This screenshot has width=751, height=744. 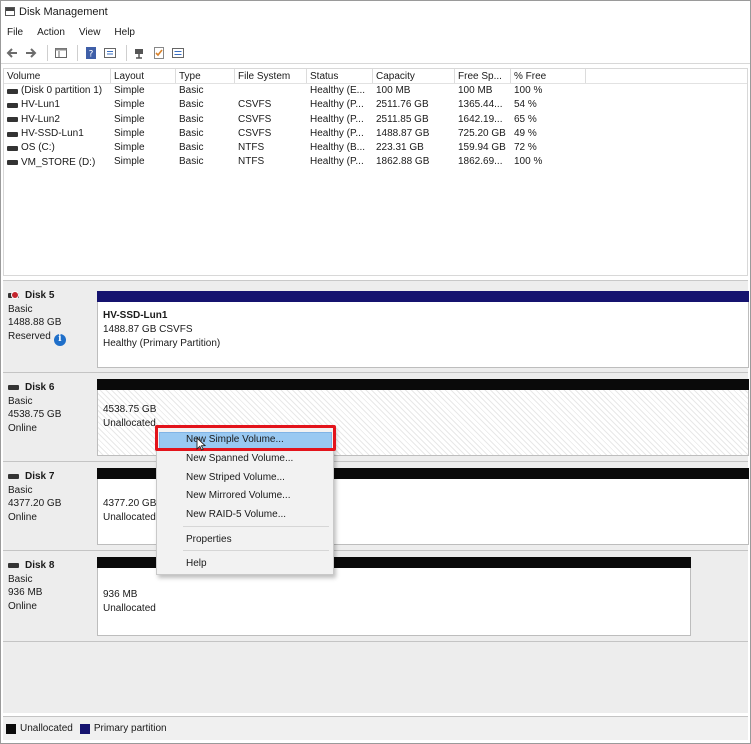 What do you see at coordinates (148, 329) in the screenshot?
I see `partition-detail: 1488.87 GB CSVFS` at bounding box center [148, 329].